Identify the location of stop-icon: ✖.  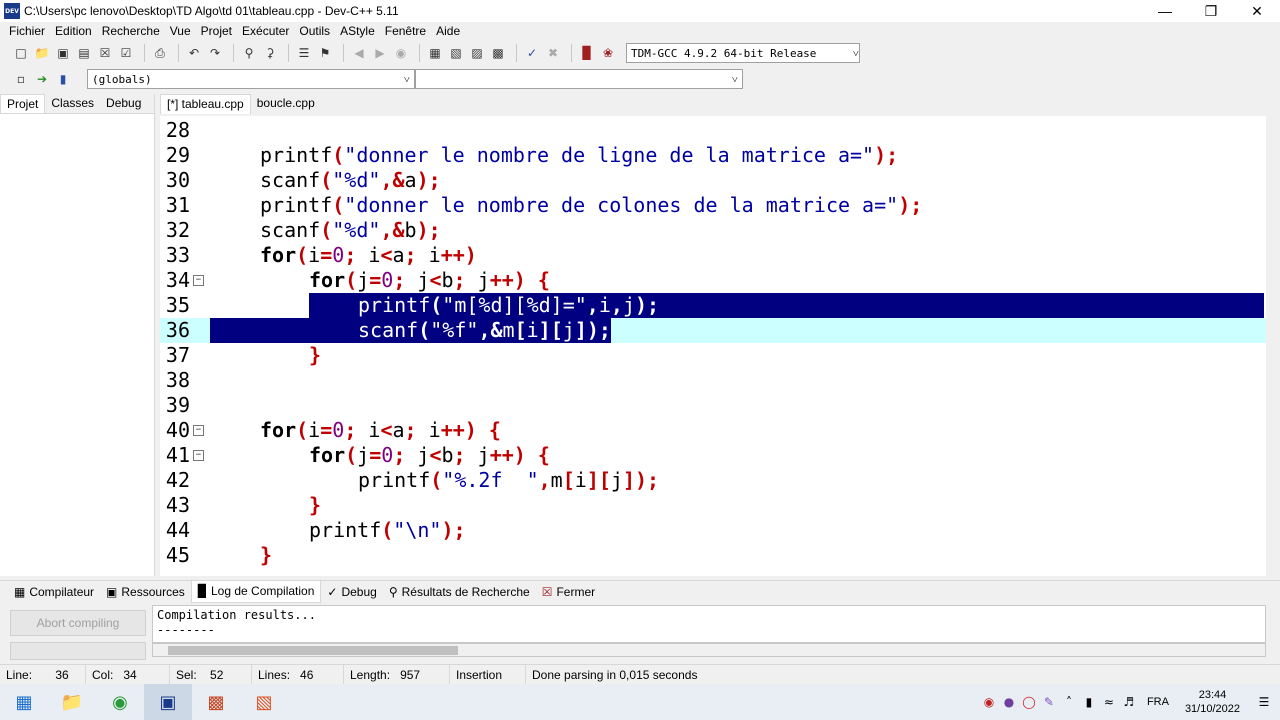
(553, 53).